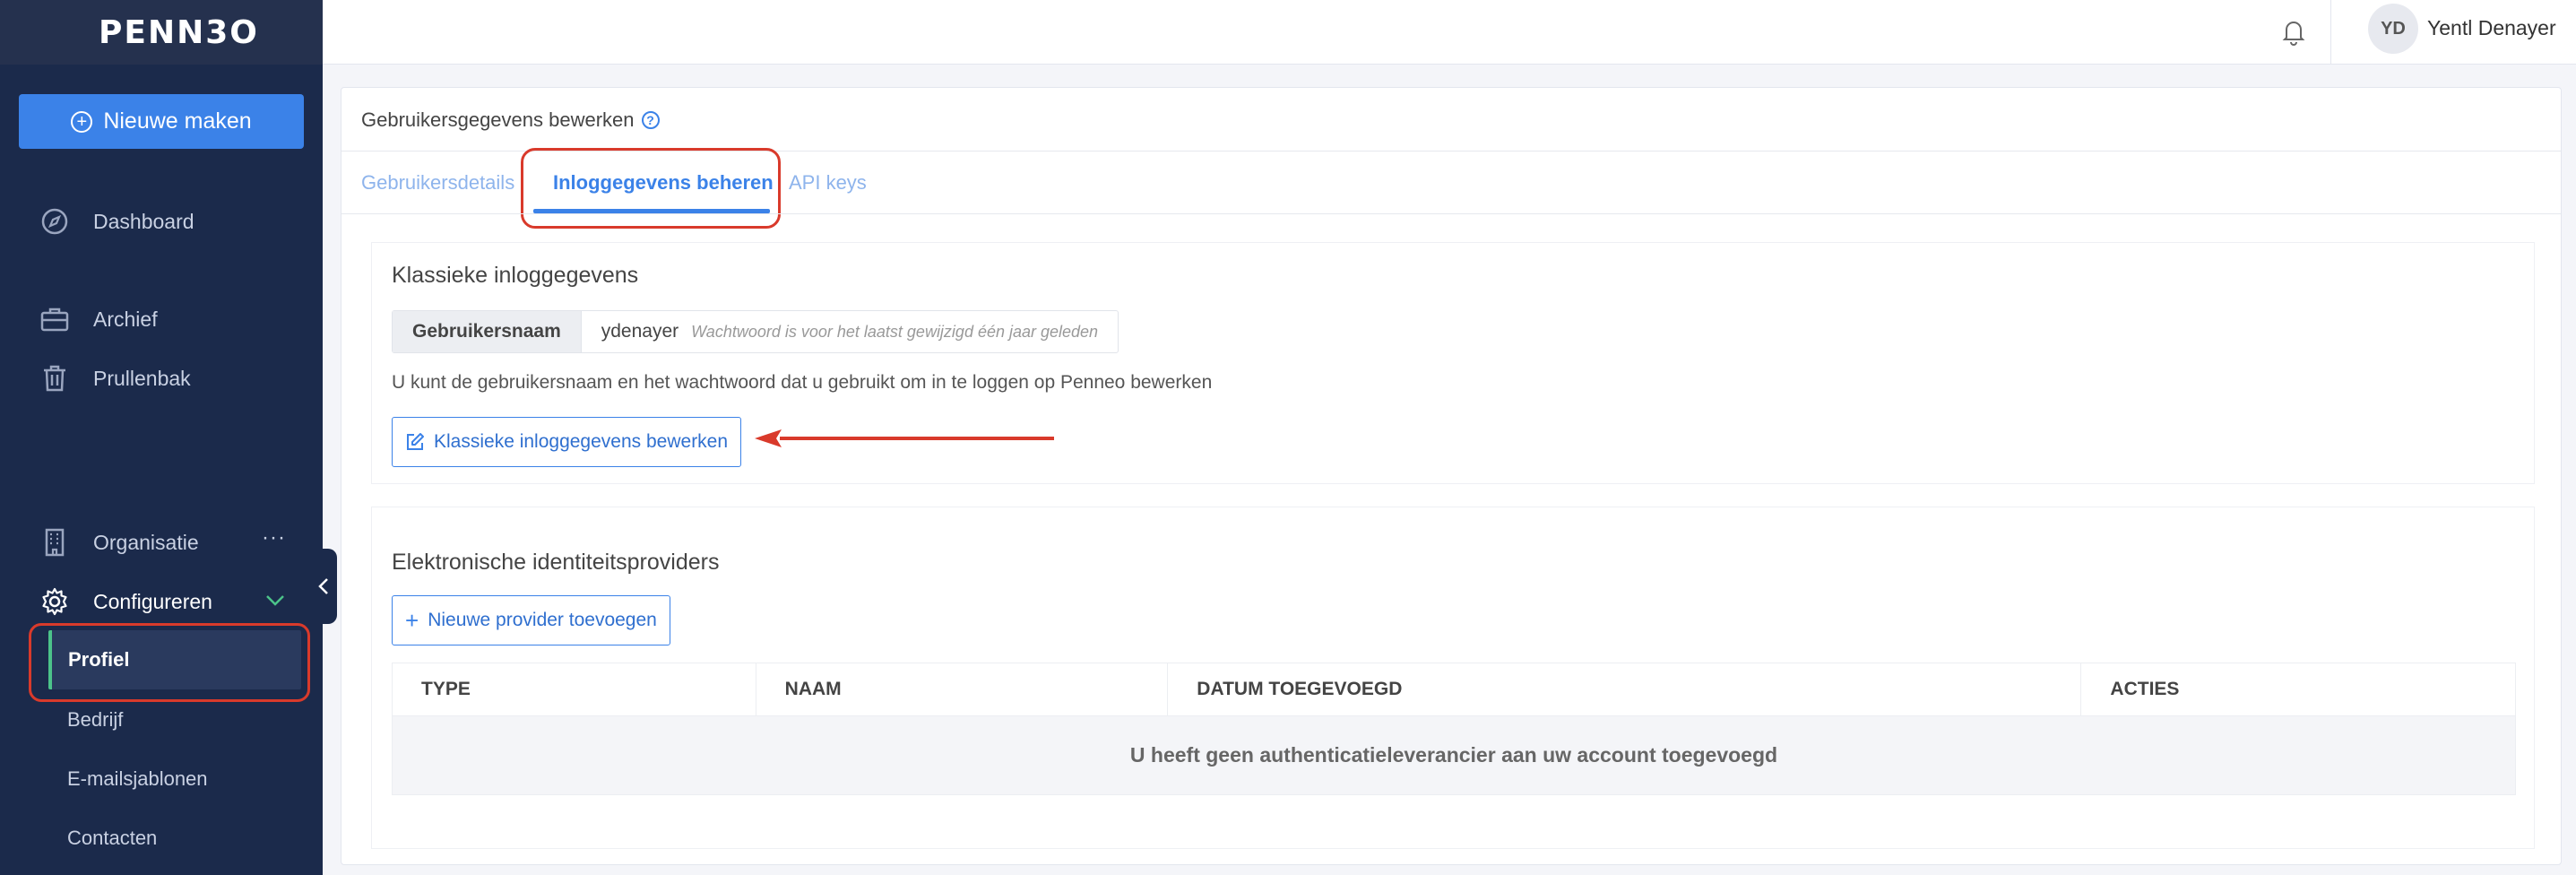 The image size is (2576, 875). I want to click on annotation-highlight-profiel, so click(169, 662).